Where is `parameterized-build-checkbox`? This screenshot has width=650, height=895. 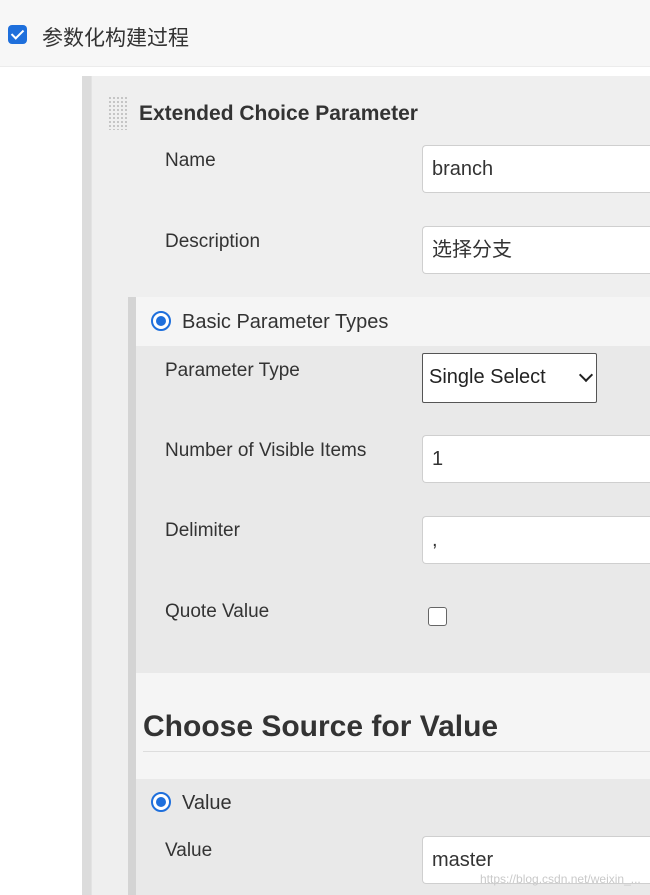 parameterized-build-checkbox is located at coordinates (17, 34).